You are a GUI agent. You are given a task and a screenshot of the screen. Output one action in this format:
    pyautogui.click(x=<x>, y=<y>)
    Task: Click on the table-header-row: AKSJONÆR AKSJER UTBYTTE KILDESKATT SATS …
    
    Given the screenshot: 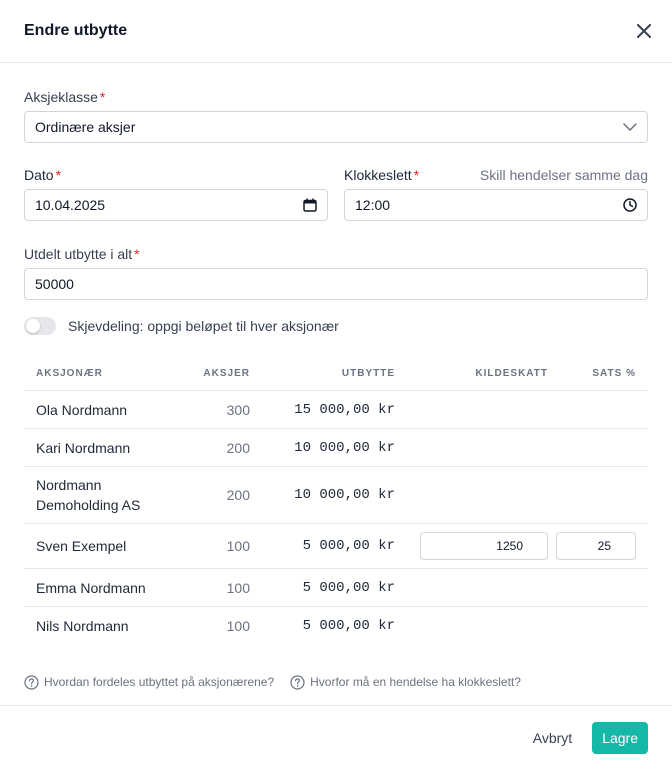 What is the action you would take?
    pyautogui.click(x=336, y=373)
    